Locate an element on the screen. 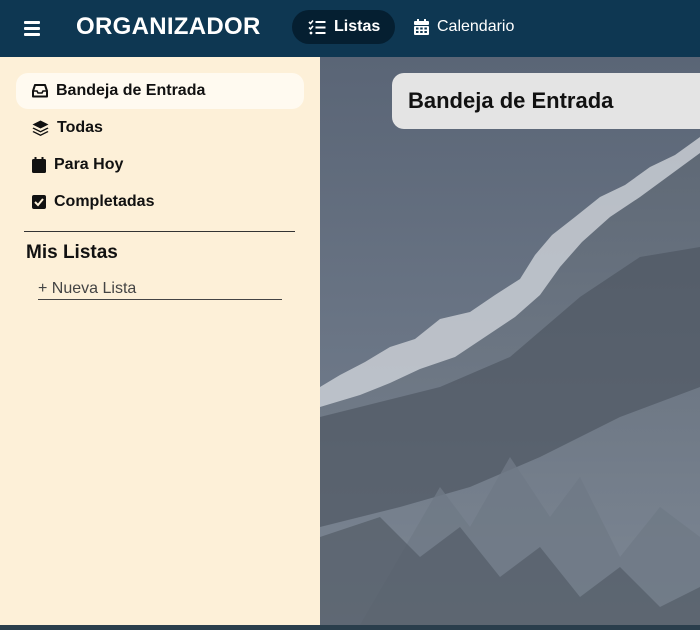 The height and width of the screenshot is (630, 700). tab-calendario-label: Calendario is located at coordinates (476, 26).